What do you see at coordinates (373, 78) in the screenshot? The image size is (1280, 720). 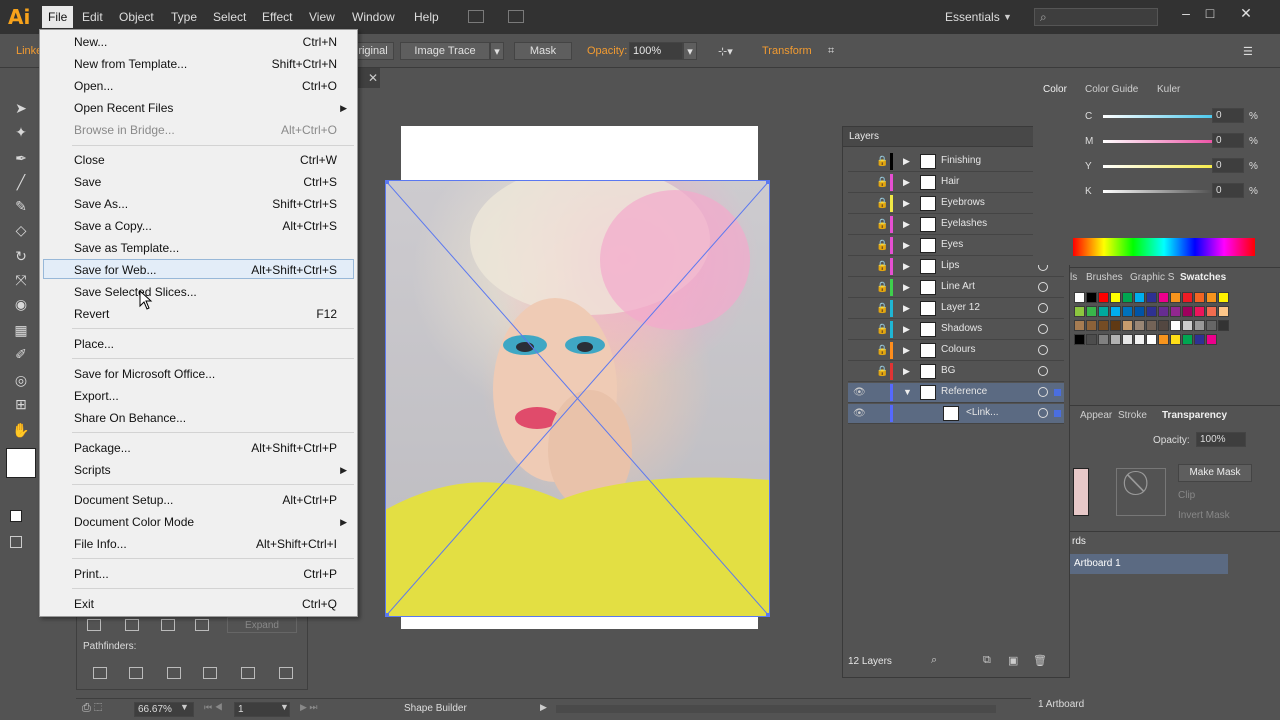 I see `close-icon: ✕` at bounding box center [373, 78].